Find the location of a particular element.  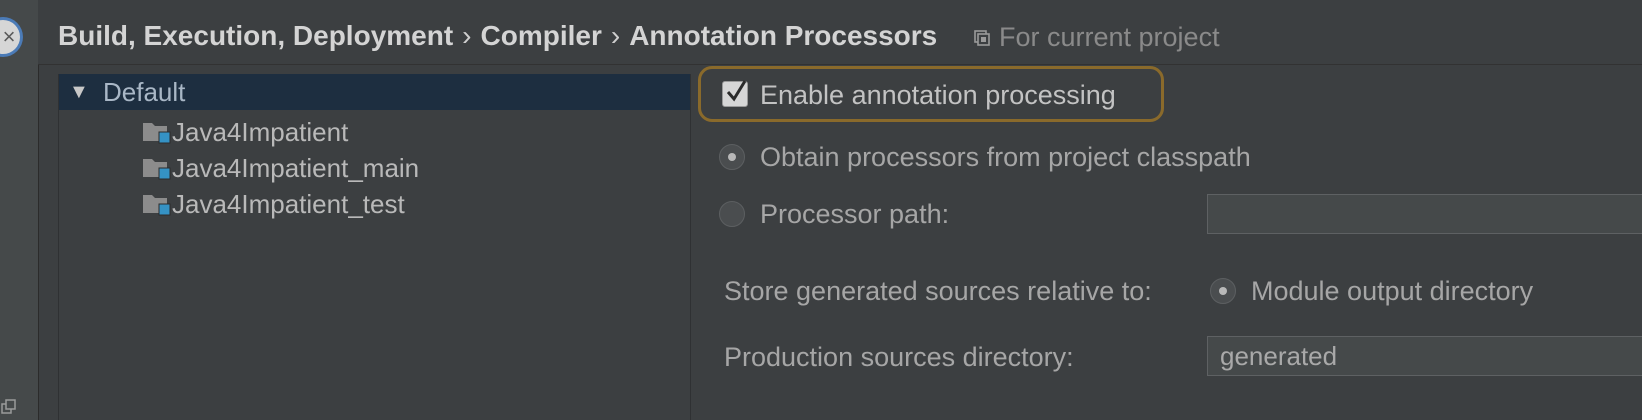

close-icon: × is located at coordinates (9, 36).